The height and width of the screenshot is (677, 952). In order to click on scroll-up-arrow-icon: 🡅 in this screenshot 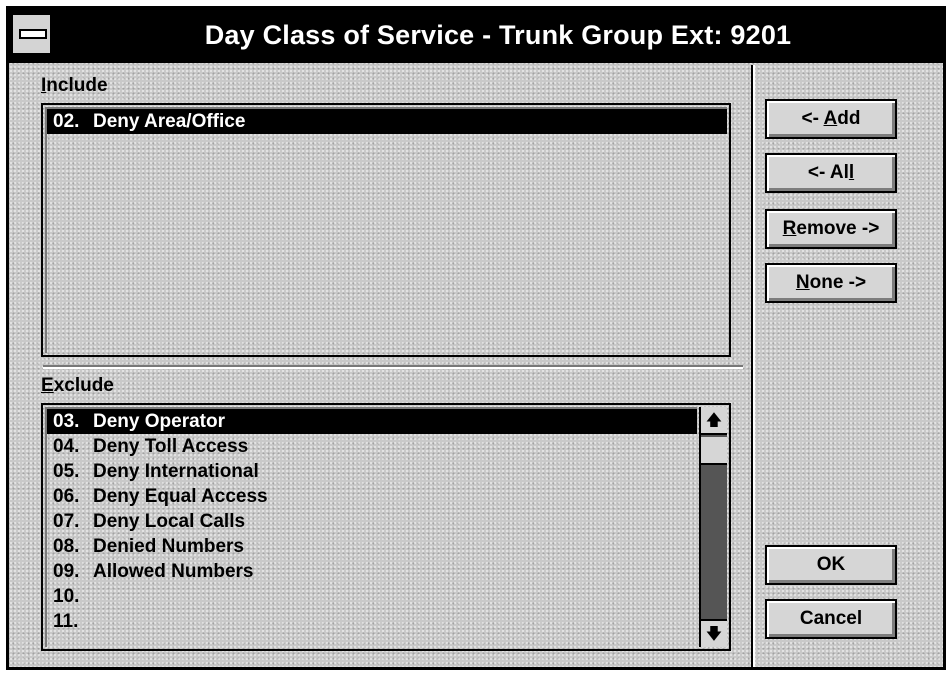, I will do `click(714, 421)`.